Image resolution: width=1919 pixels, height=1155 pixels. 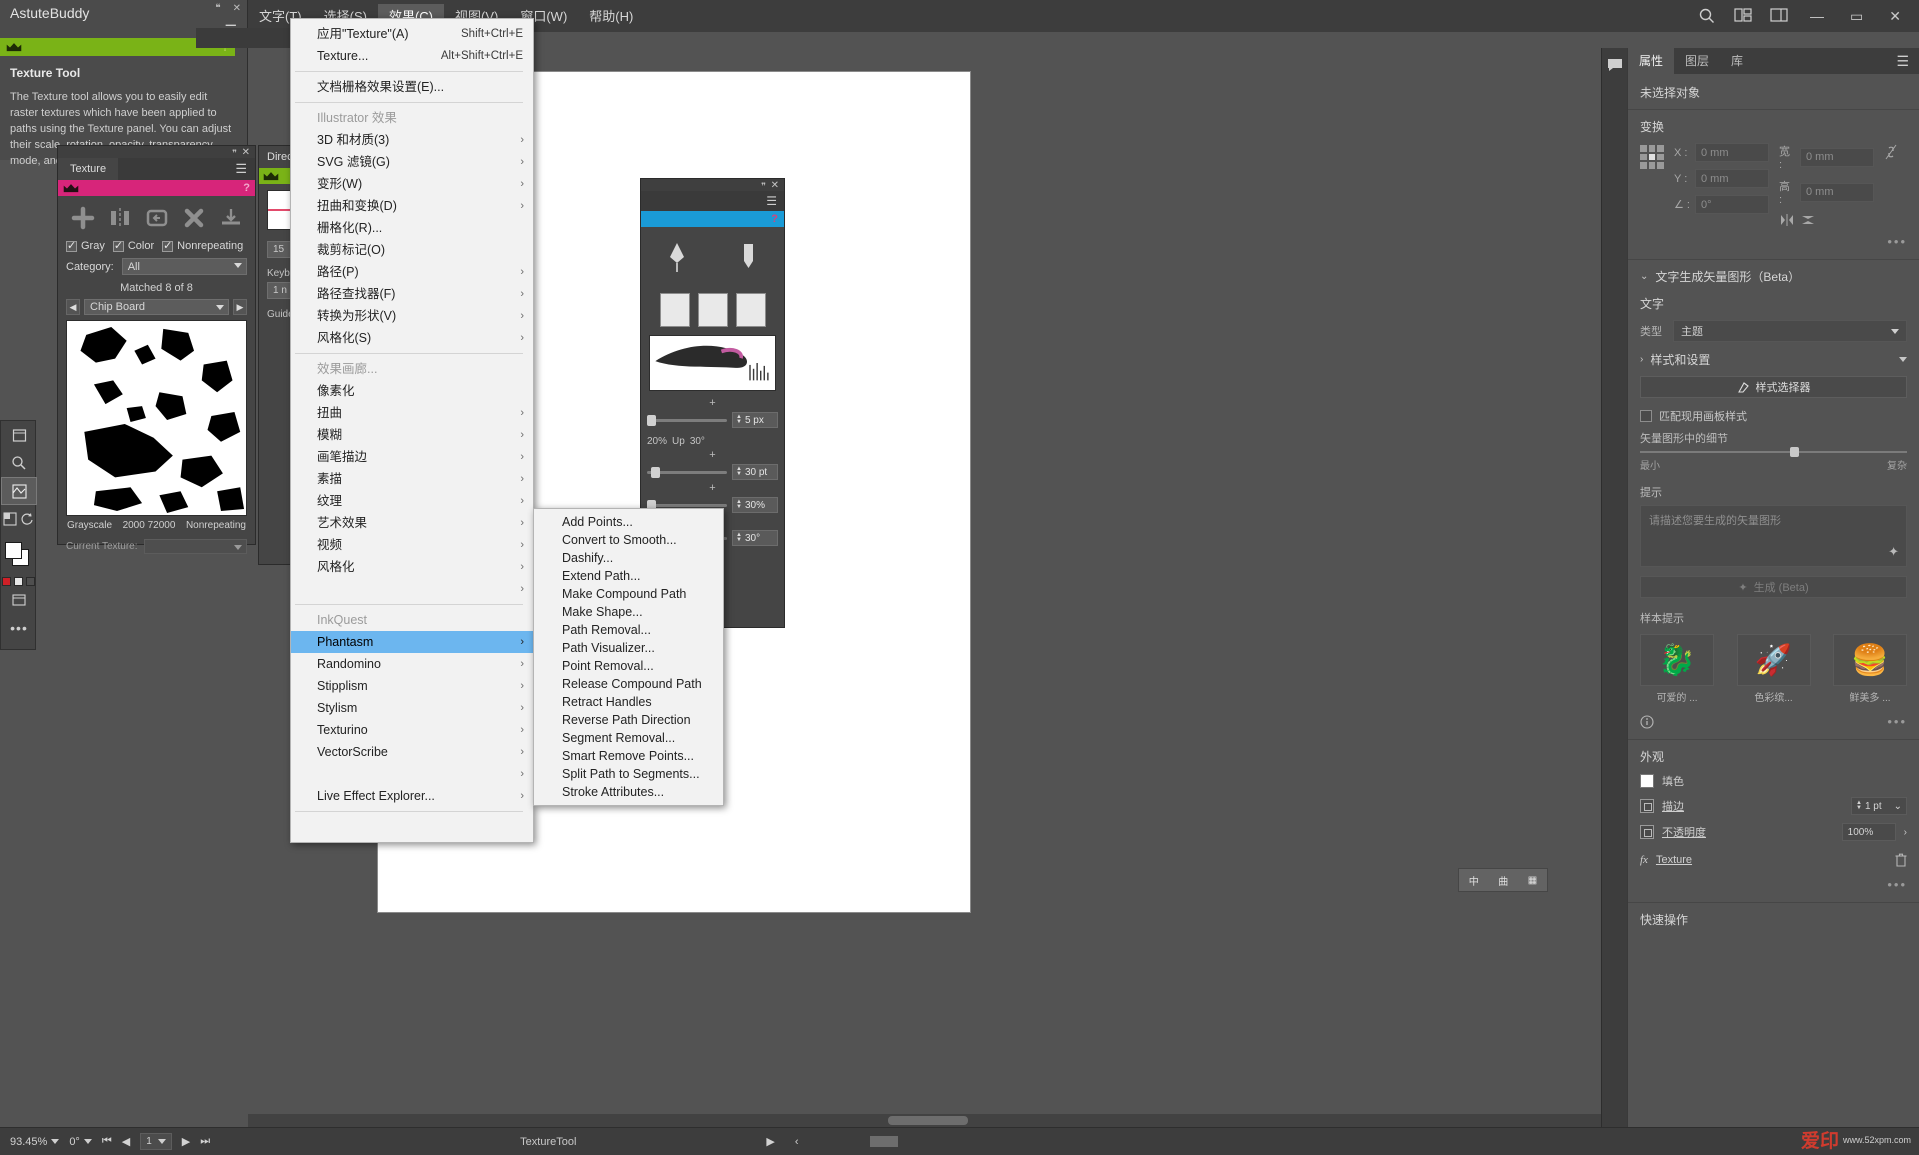 I want to click on menu-item-ag-utilities: Phantasm ›, so click(x=412, y=642).